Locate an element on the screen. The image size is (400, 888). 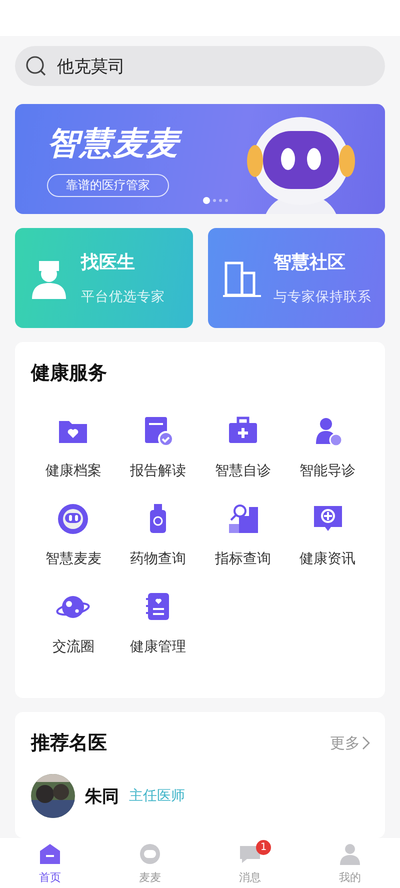
service-item: 药物查询 is located at coordinates (158, 535).